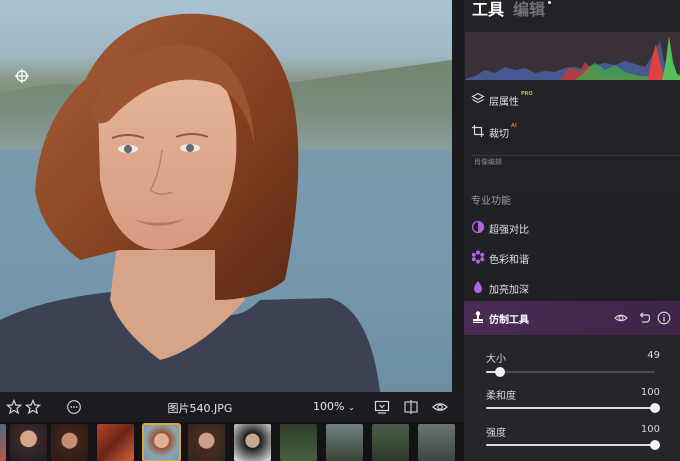  I want to click on dodge-burn-icon, so click(478, 287).